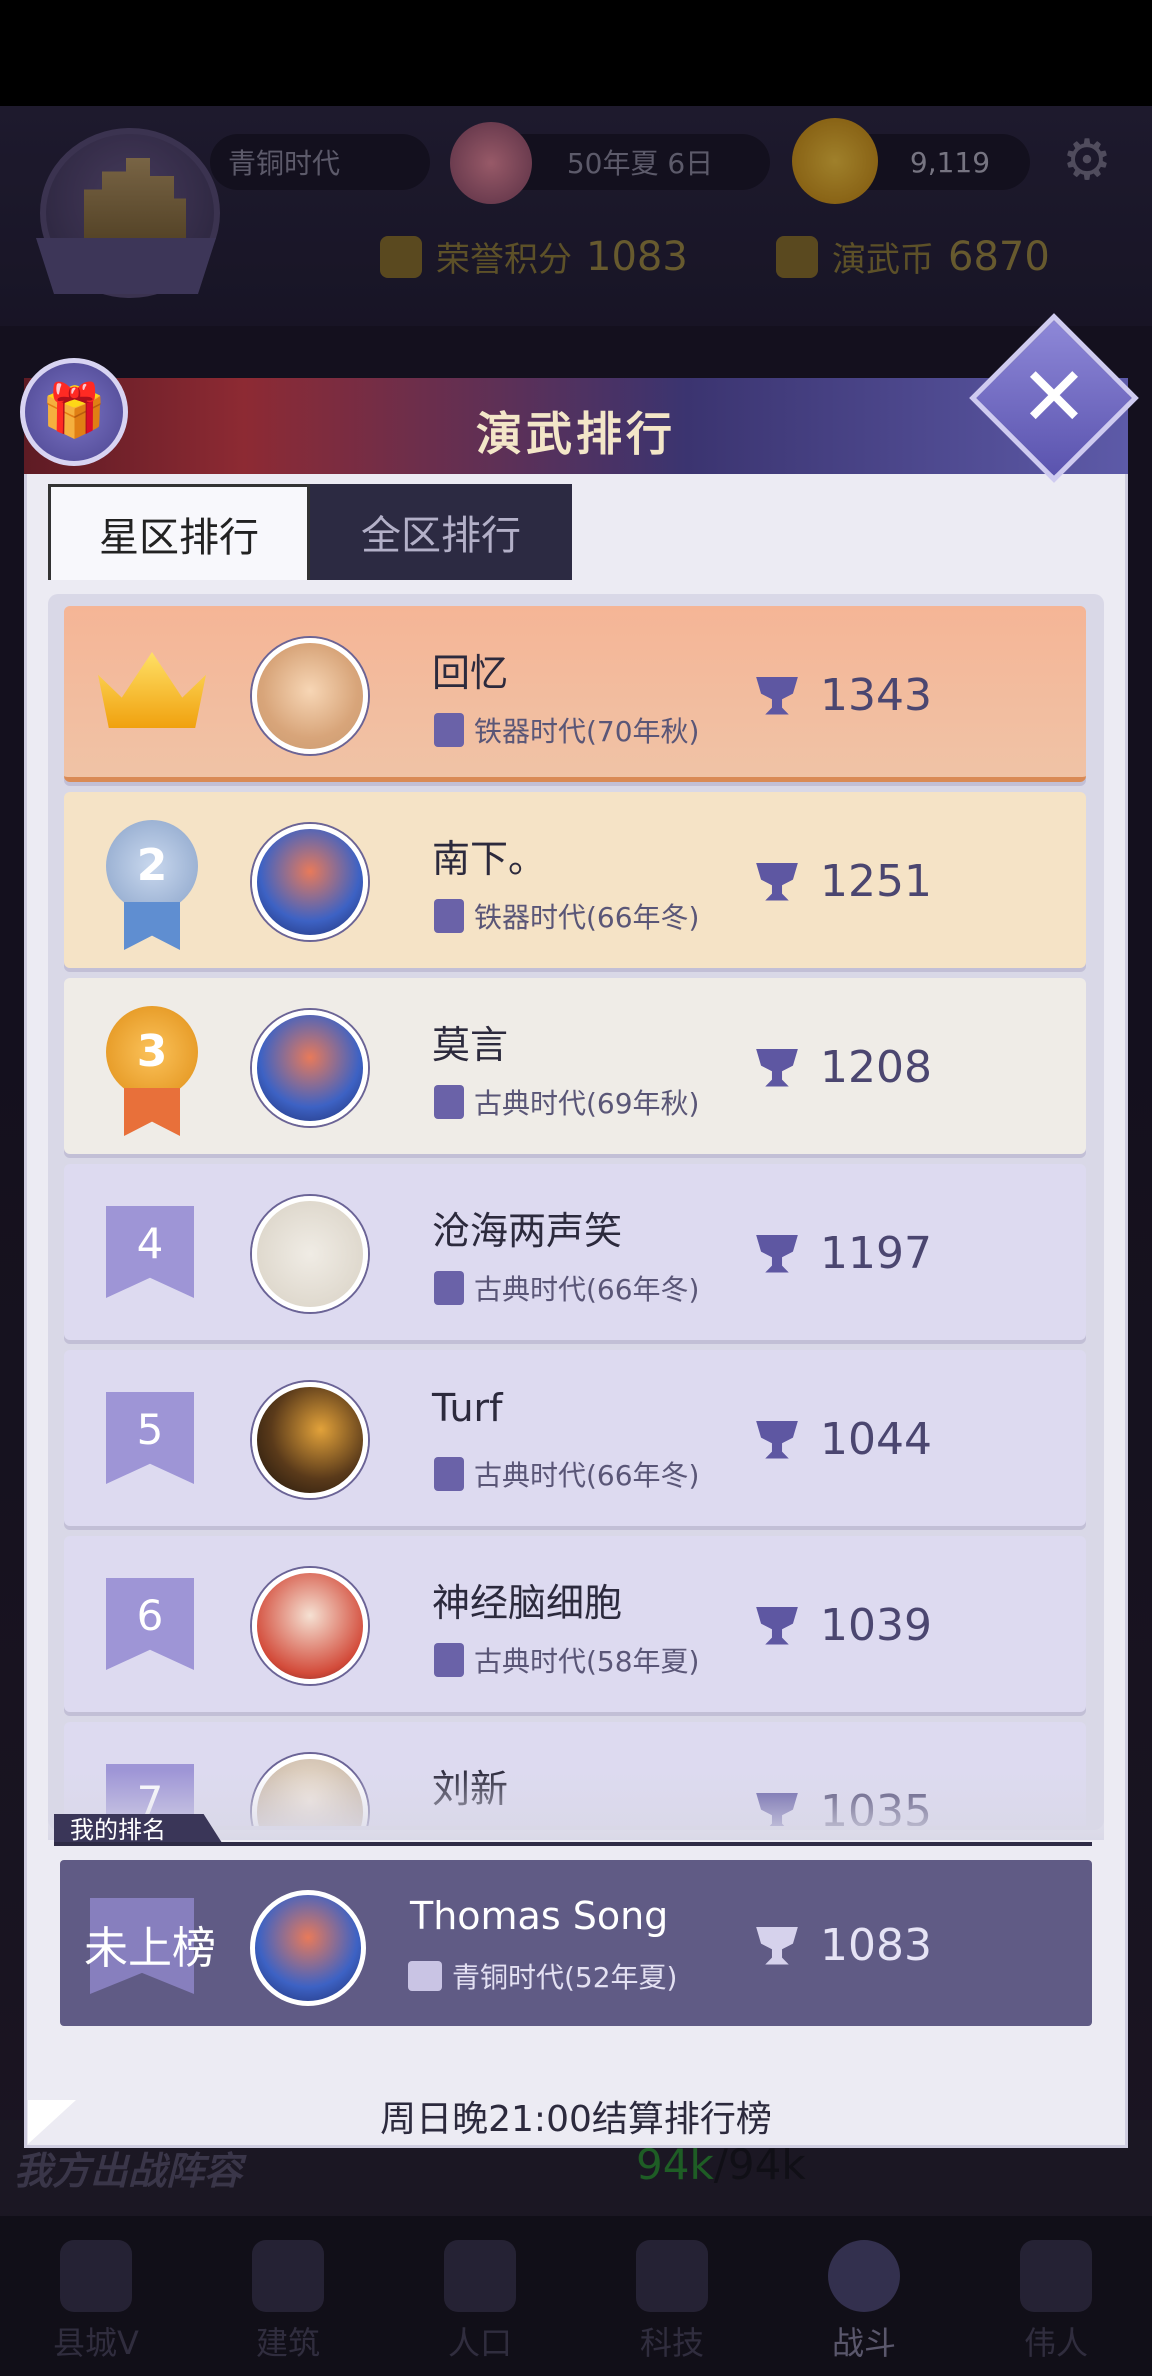 Image resolution: width=1152 pixels, height=2376 pixels. I want to click on ranking-tabs: 星区排行 全区排行, so click(310, 532).